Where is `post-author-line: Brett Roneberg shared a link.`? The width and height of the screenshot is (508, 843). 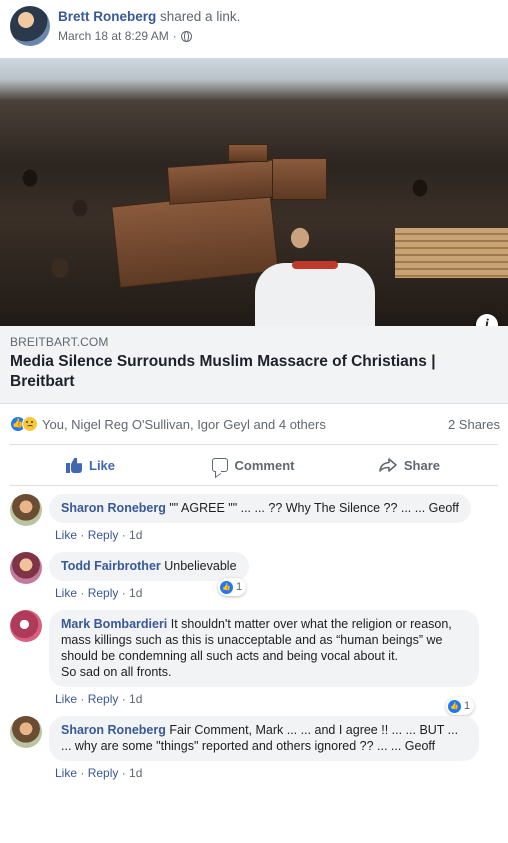 post-author-line: Brett Roneberg shared a link. is located at coordinates (149, 16).